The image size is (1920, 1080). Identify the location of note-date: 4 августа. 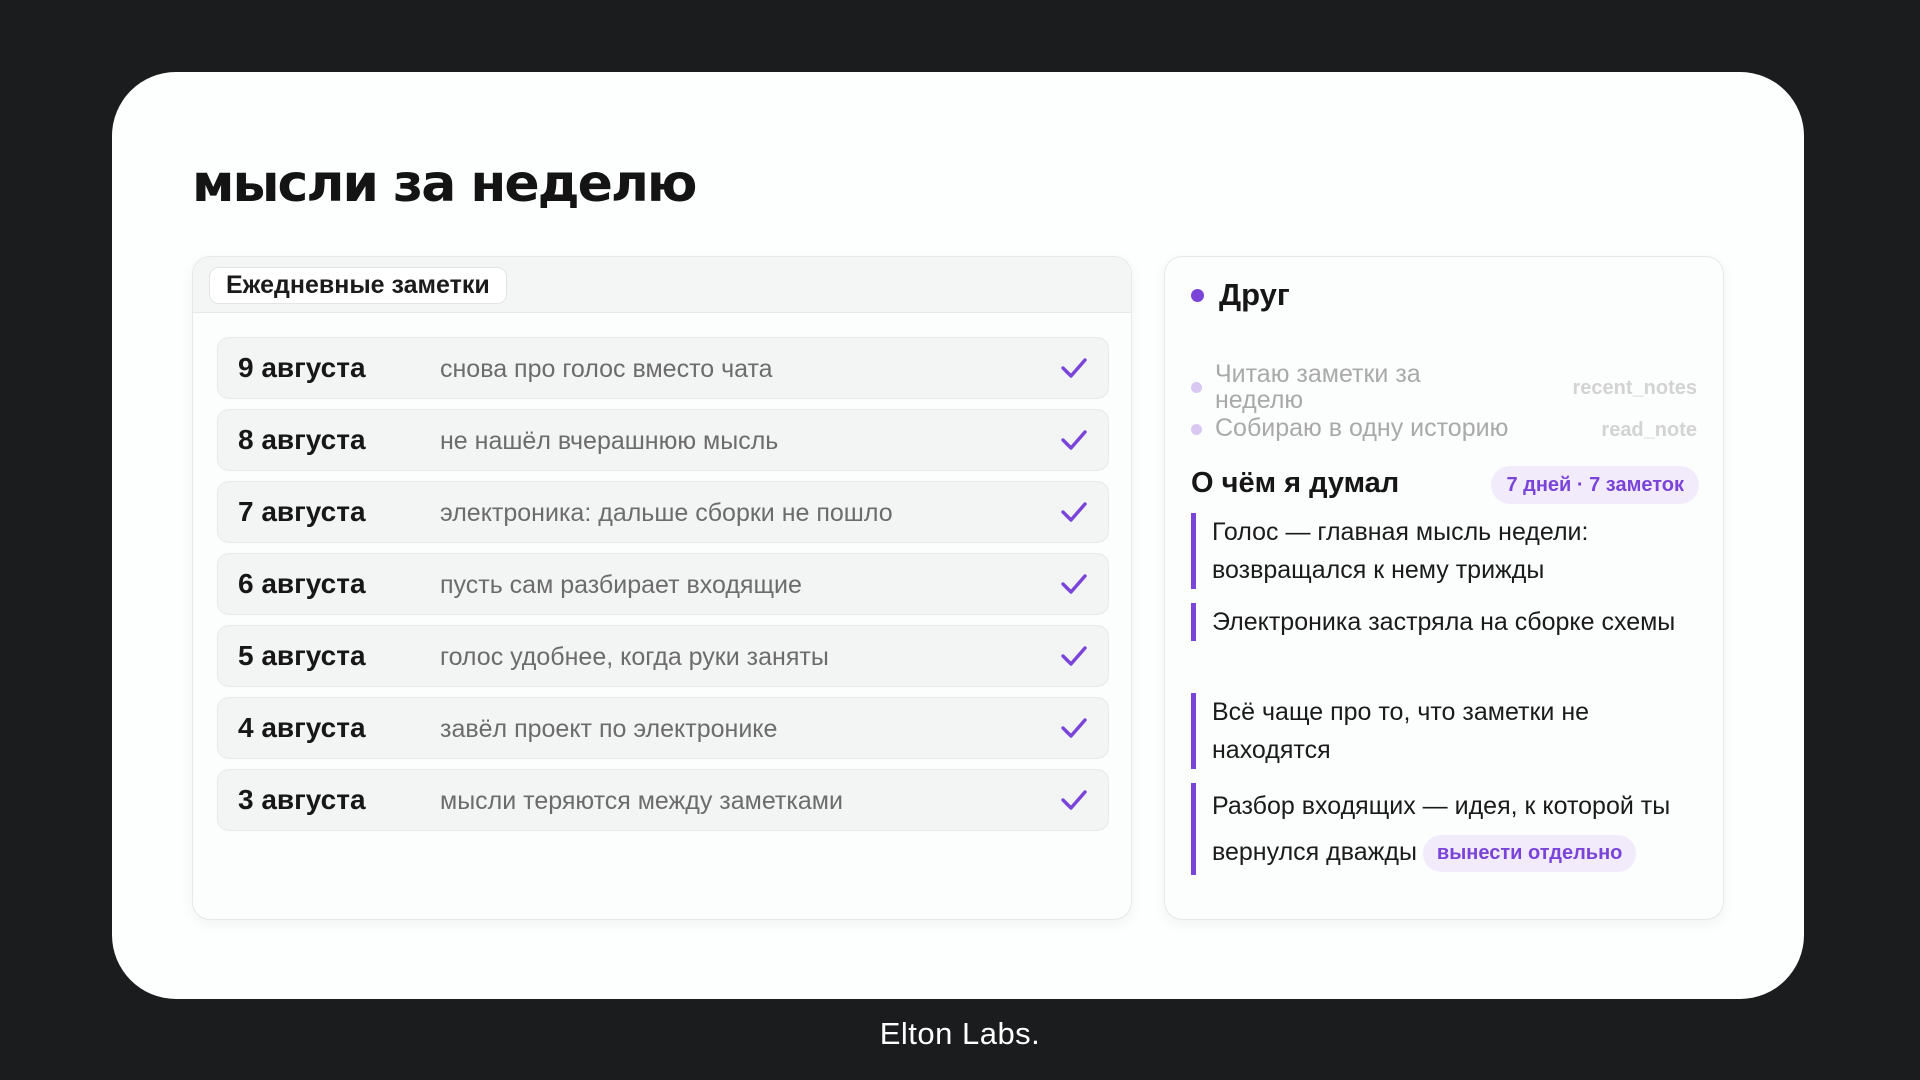
(302, 727).